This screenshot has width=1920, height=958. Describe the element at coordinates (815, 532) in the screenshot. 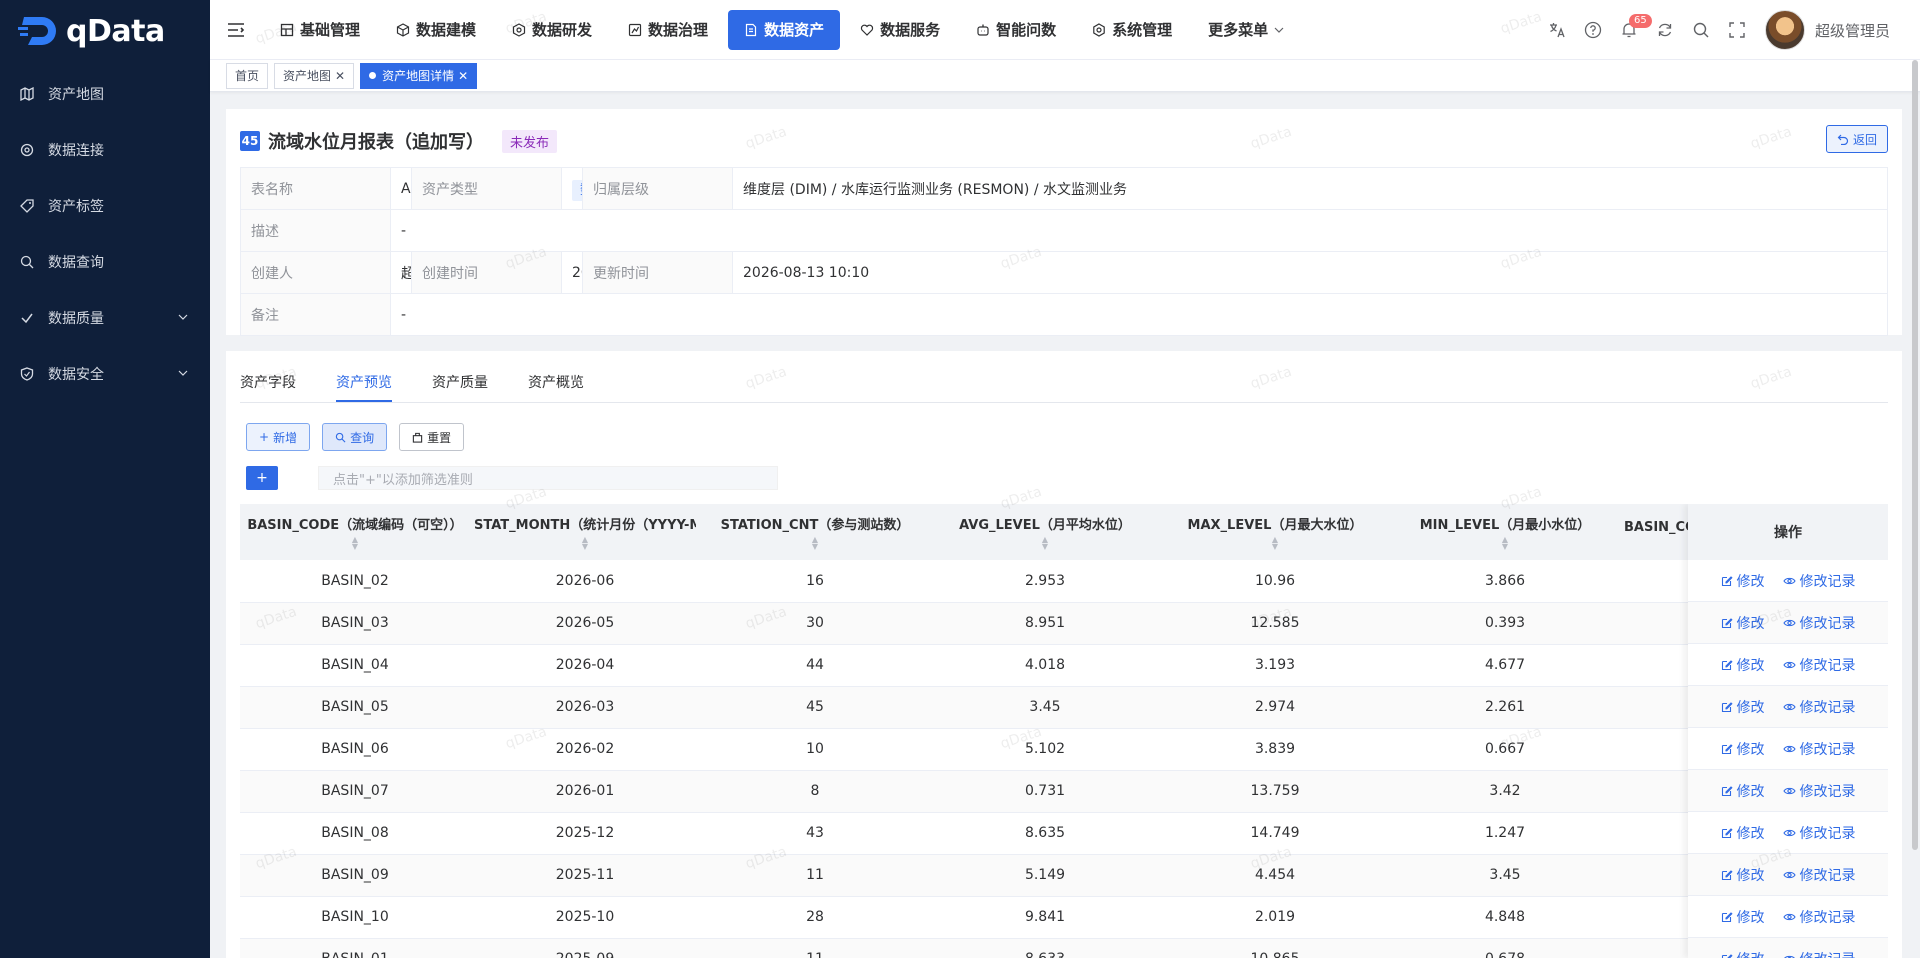

I see `column-header: STATION_CNT（参与测站数） ▲ ▼` at that location.